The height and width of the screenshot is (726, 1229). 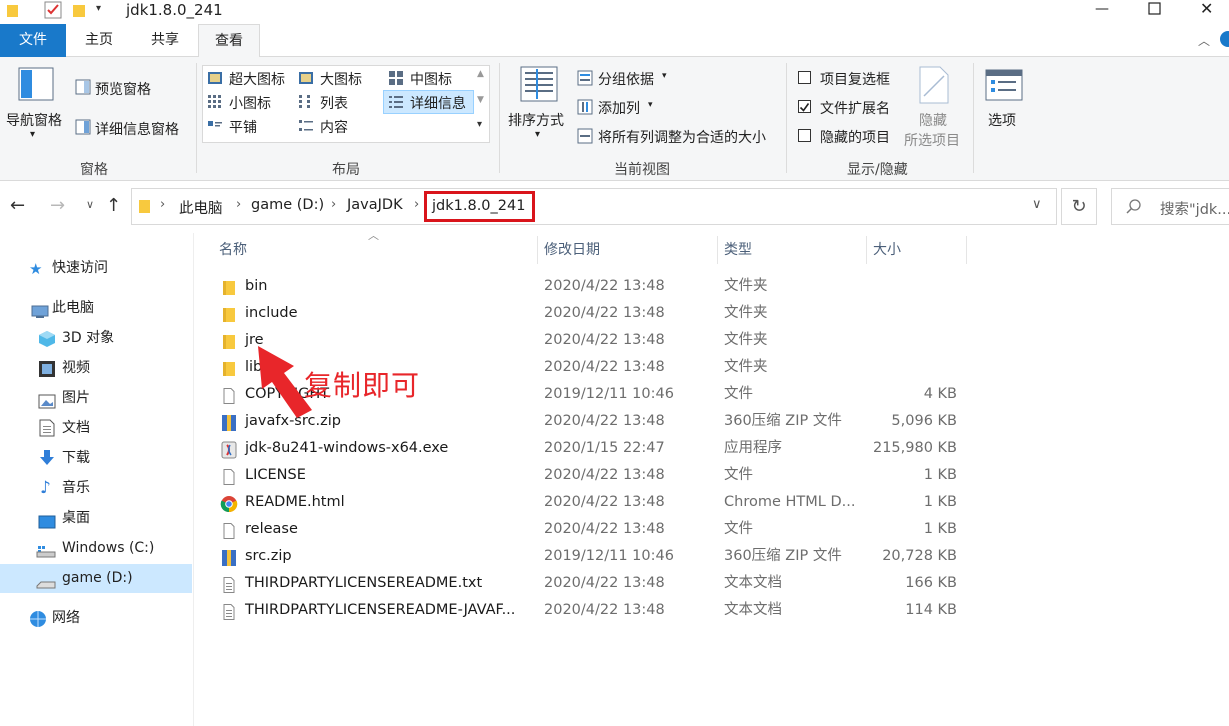 What do you see at coordinates (1210, 10) in the screenshot?
I see `close-button: ✕` at bounding box center [1210, 10].